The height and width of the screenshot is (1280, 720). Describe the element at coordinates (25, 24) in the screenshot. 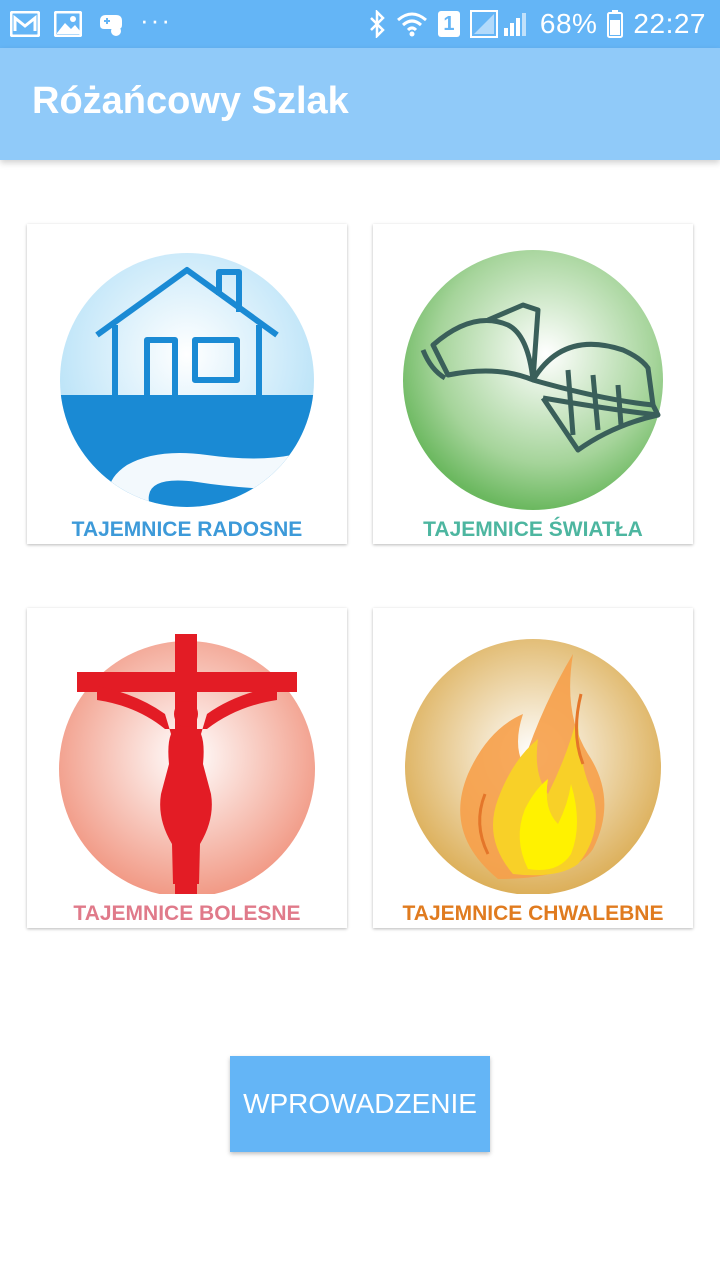

I see `gmail-icon` at that location.